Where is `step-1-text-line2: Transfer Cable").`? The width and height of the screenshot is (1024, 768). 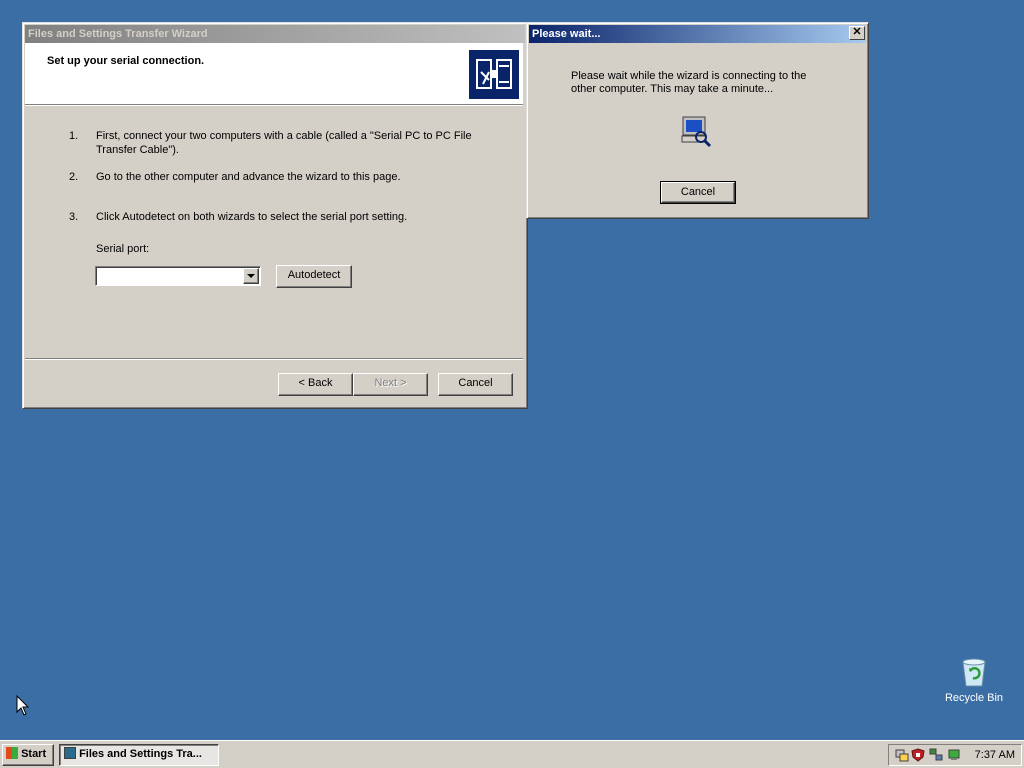
step-1-text-line2: Transfer Cable"). is located at coordinates (137, 150).